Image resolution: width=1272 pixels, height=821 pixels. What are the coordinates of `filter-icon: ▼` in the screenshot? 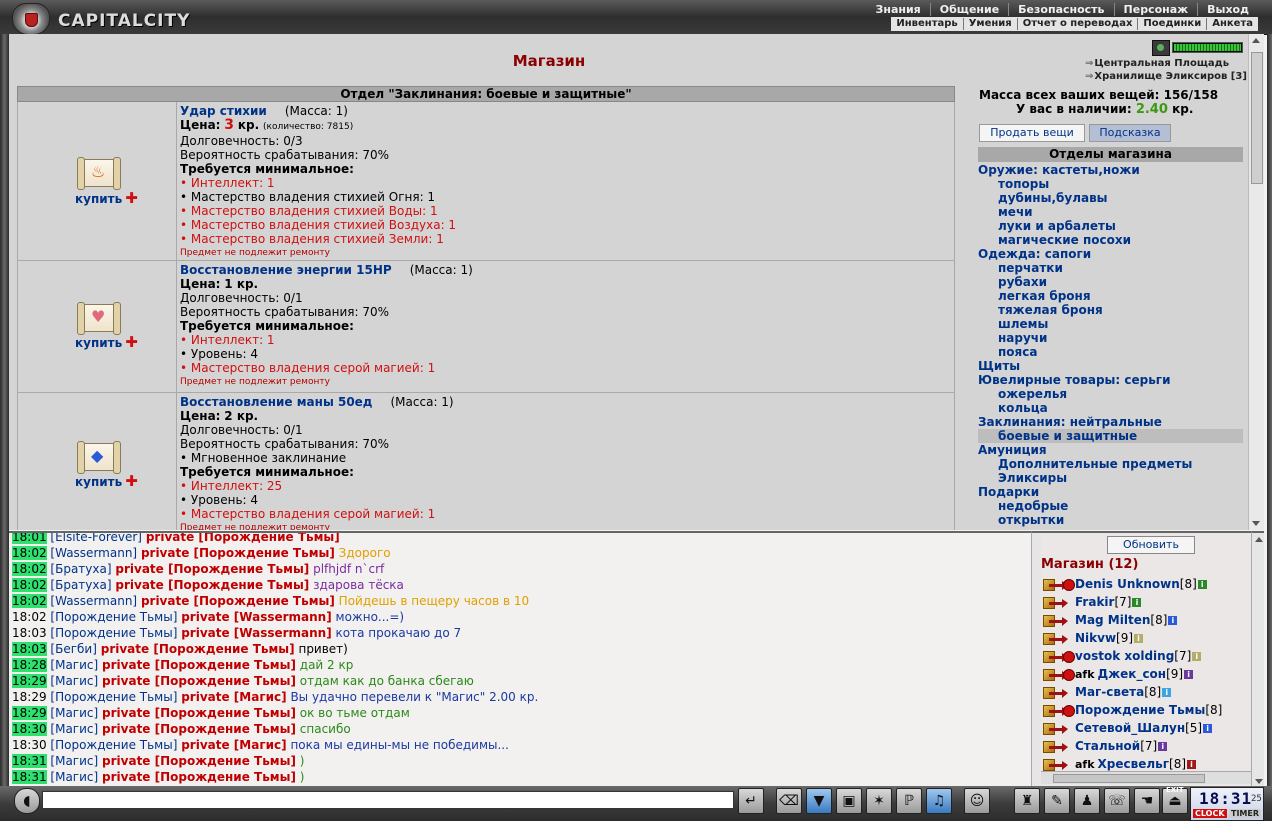 It's located at (819, 801).